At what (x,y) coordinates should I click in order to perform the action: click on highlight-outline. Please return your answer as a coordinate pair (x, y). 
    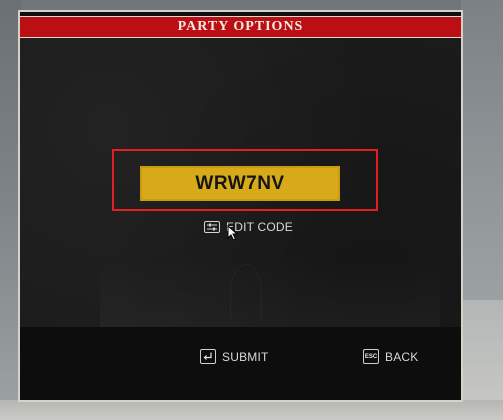
    Looking at the image, I should click on (245, 180).